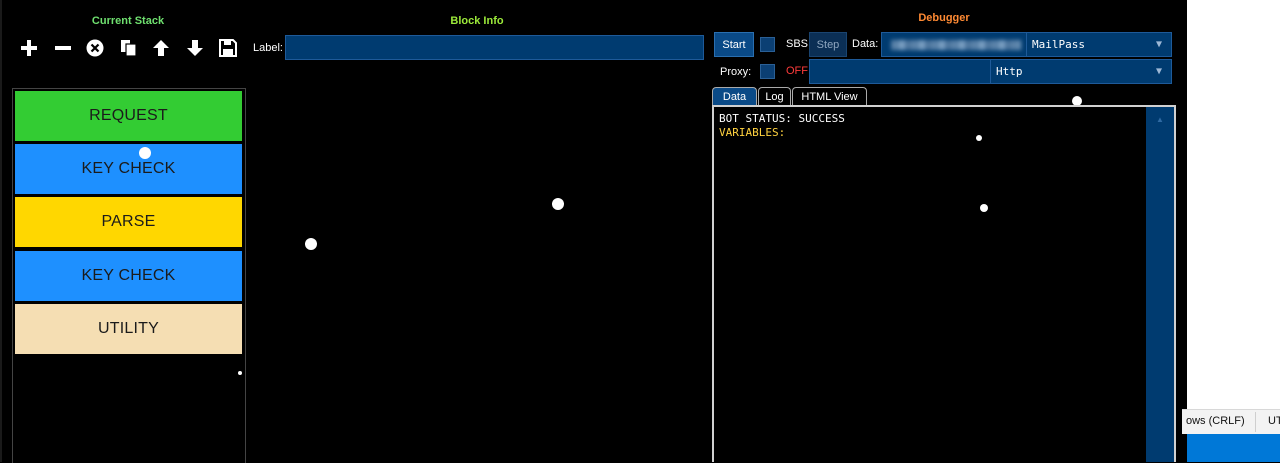 Image resolution: width=1280 pixels, height=463 pixels. I want to click on move-down-icon, so click(195, 48).